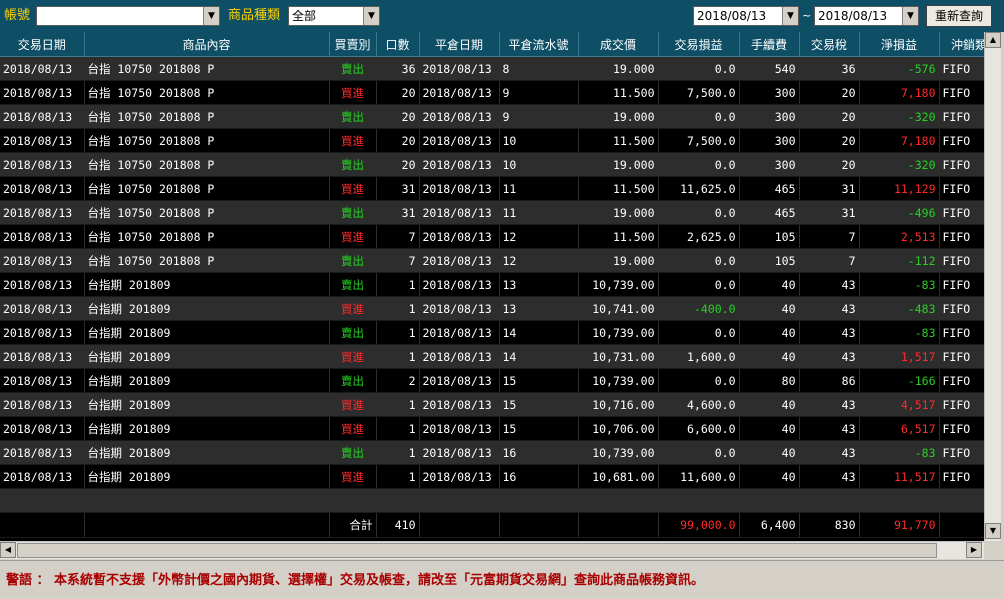 This screenshot has height=599, width=1004. Describe the element at coordinates (899, 476) in the screenshot. I see `table-cell: 11,517` at that location.